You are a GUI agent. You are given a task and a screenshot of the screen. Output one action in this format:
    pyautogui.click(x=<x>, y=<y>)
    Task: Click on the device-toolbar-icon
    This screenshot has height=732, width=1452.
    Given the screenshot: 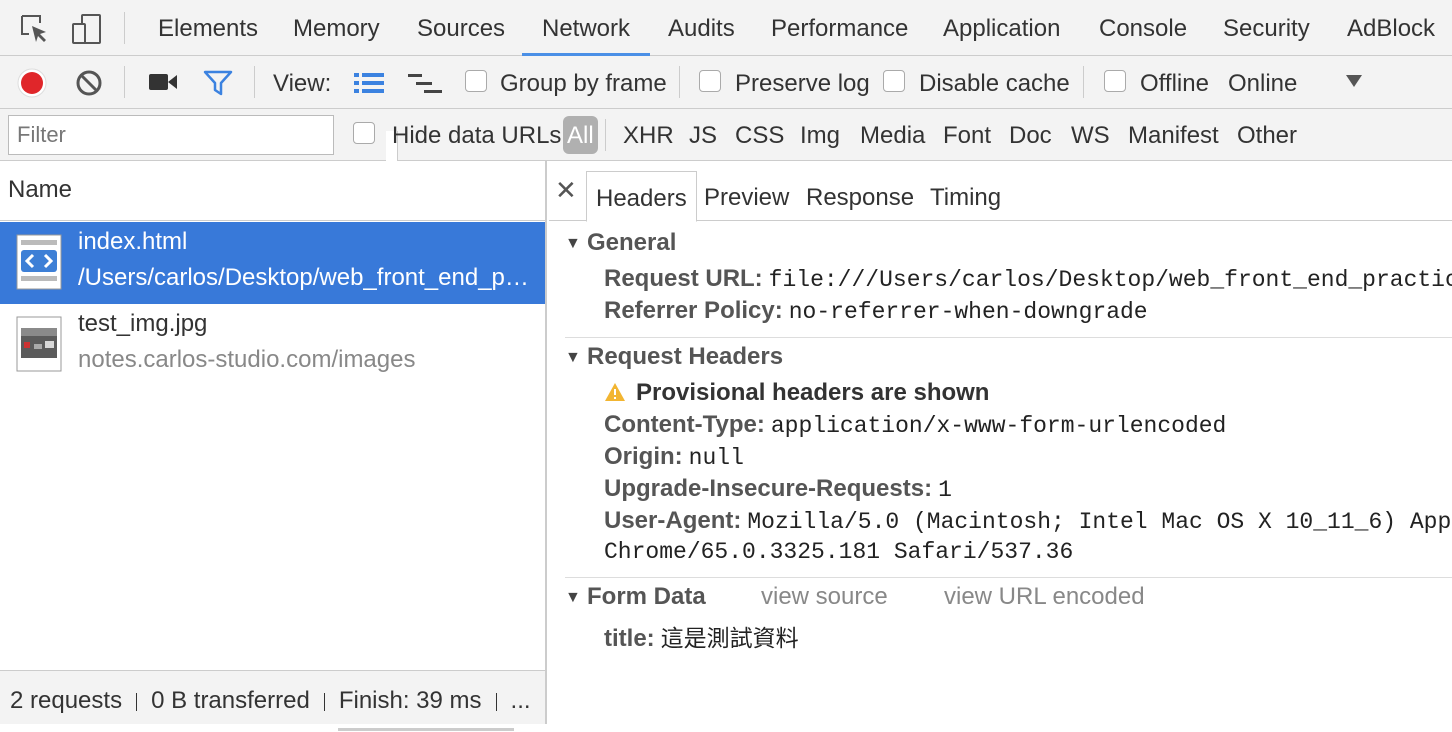 What is the action you would take?
    pyautogui.click(x=87, y=29)
    